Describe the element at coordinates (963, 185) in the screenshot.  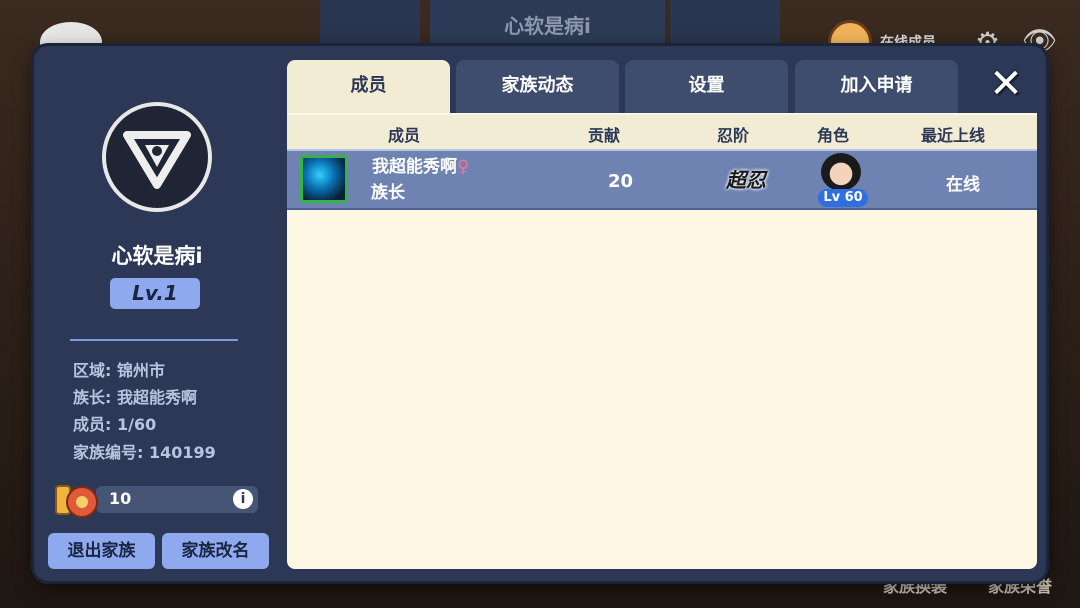
I see `member-last-online: 在线` at that location.